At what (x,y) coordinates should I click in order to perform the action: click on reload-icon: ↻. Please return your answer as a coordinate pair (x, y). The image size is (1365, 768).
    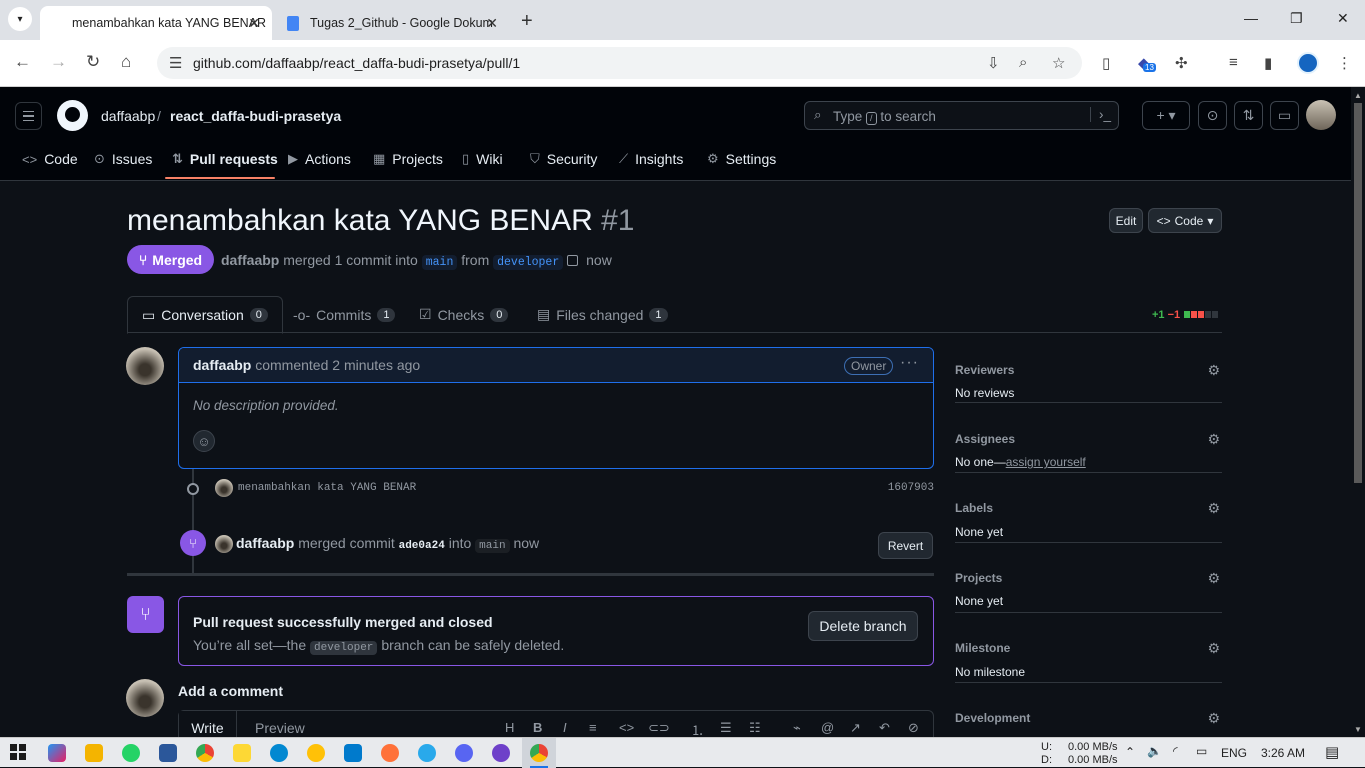
    Looking at the image, I should click on (93, 62).